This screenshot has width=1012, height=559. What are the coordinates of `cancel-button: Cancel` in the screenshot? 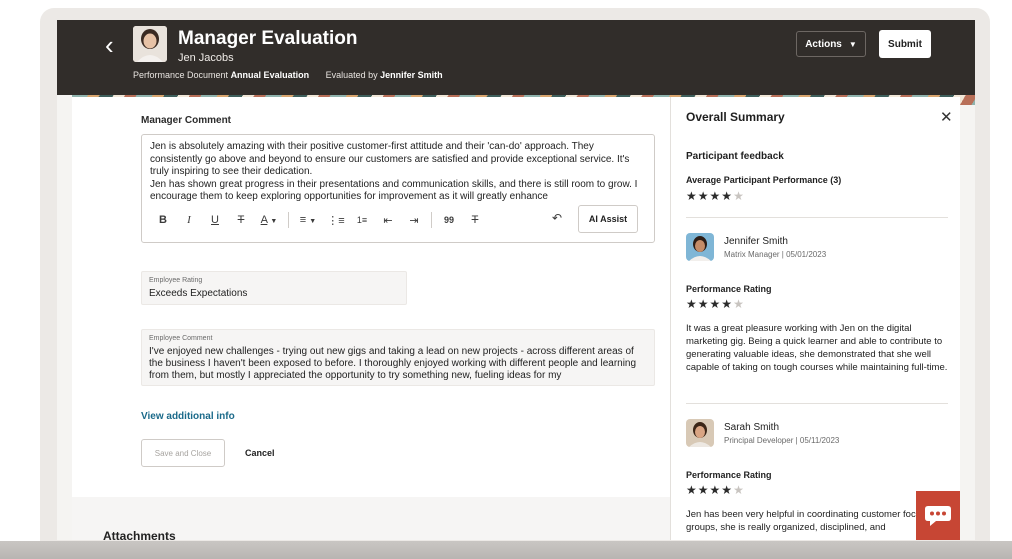 It's located at (260, 453).